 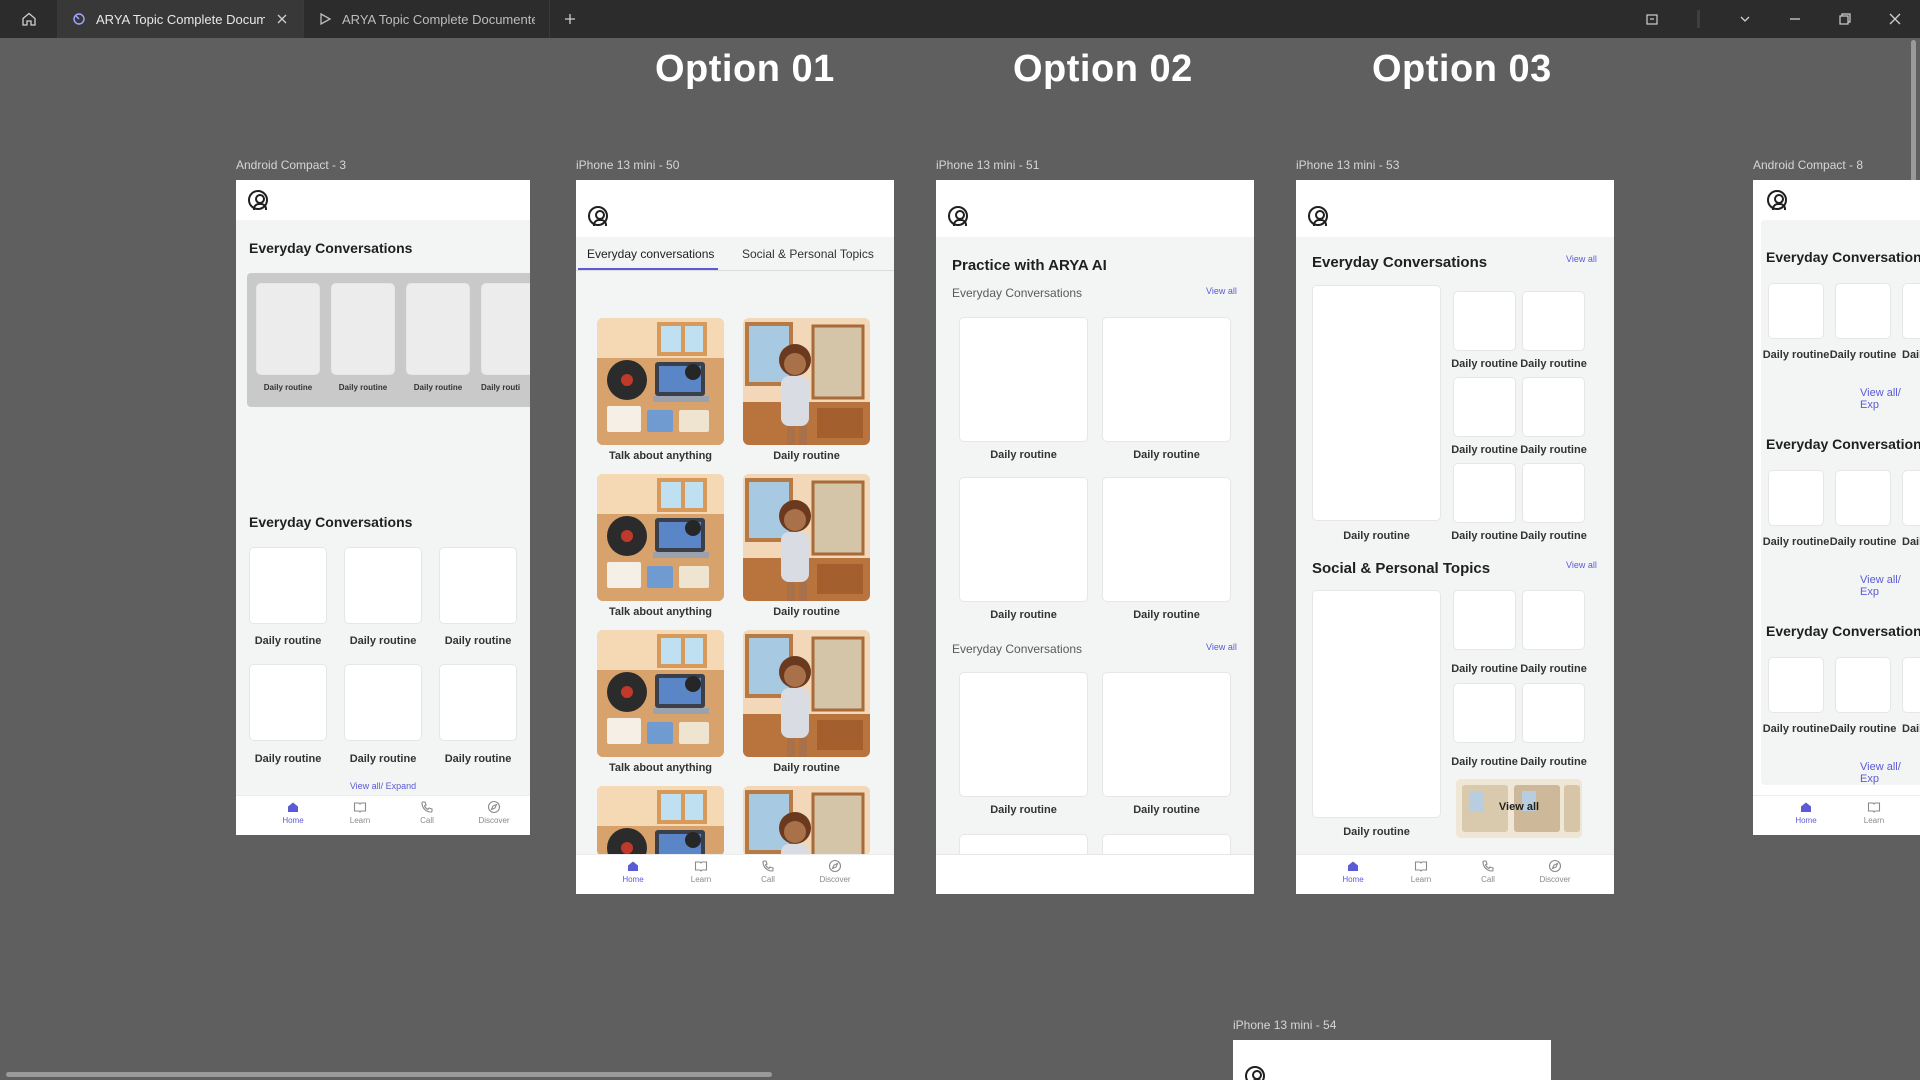 What do you see at coordinates (1808, 165) in the screenshot?
I see `frame-label: Android Compact - 8` at bounding box center [1808, 165].